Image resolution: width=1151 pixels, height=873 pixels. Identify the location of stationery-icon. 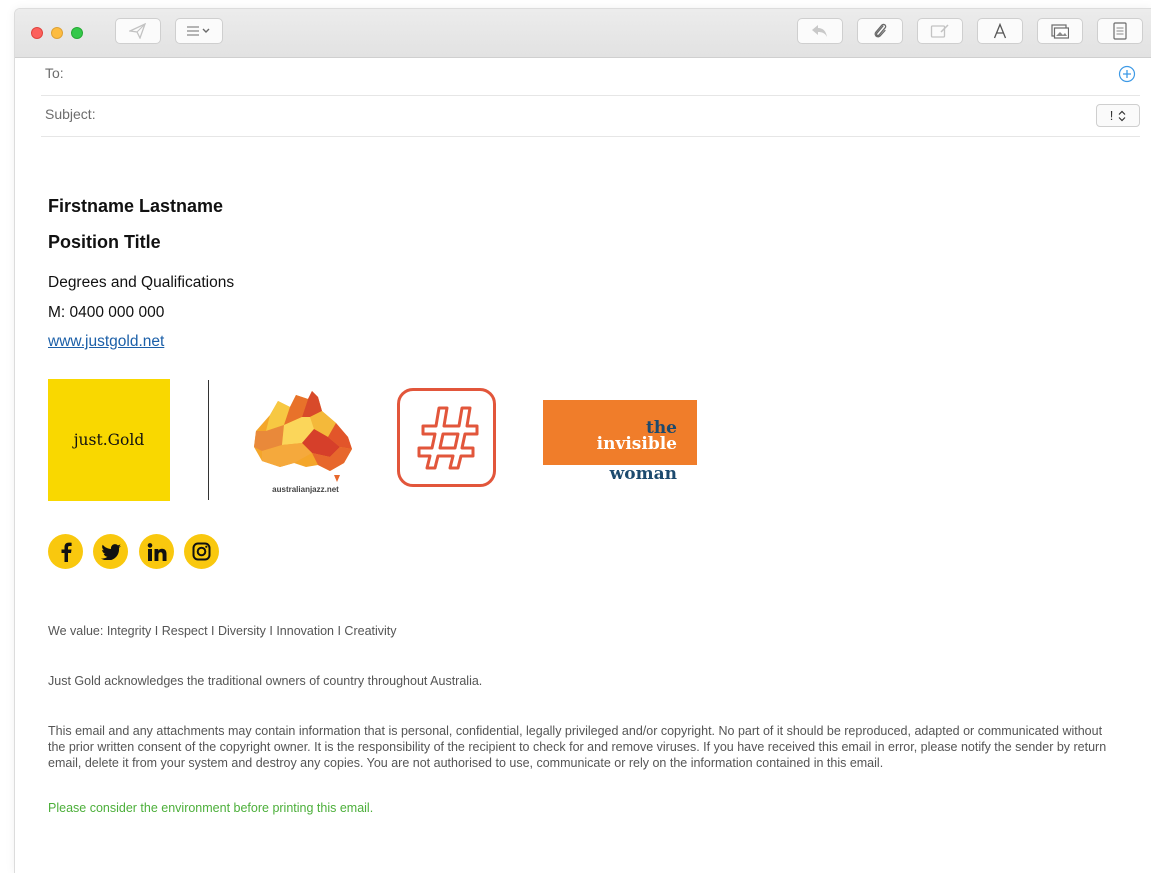
(1120, 31).